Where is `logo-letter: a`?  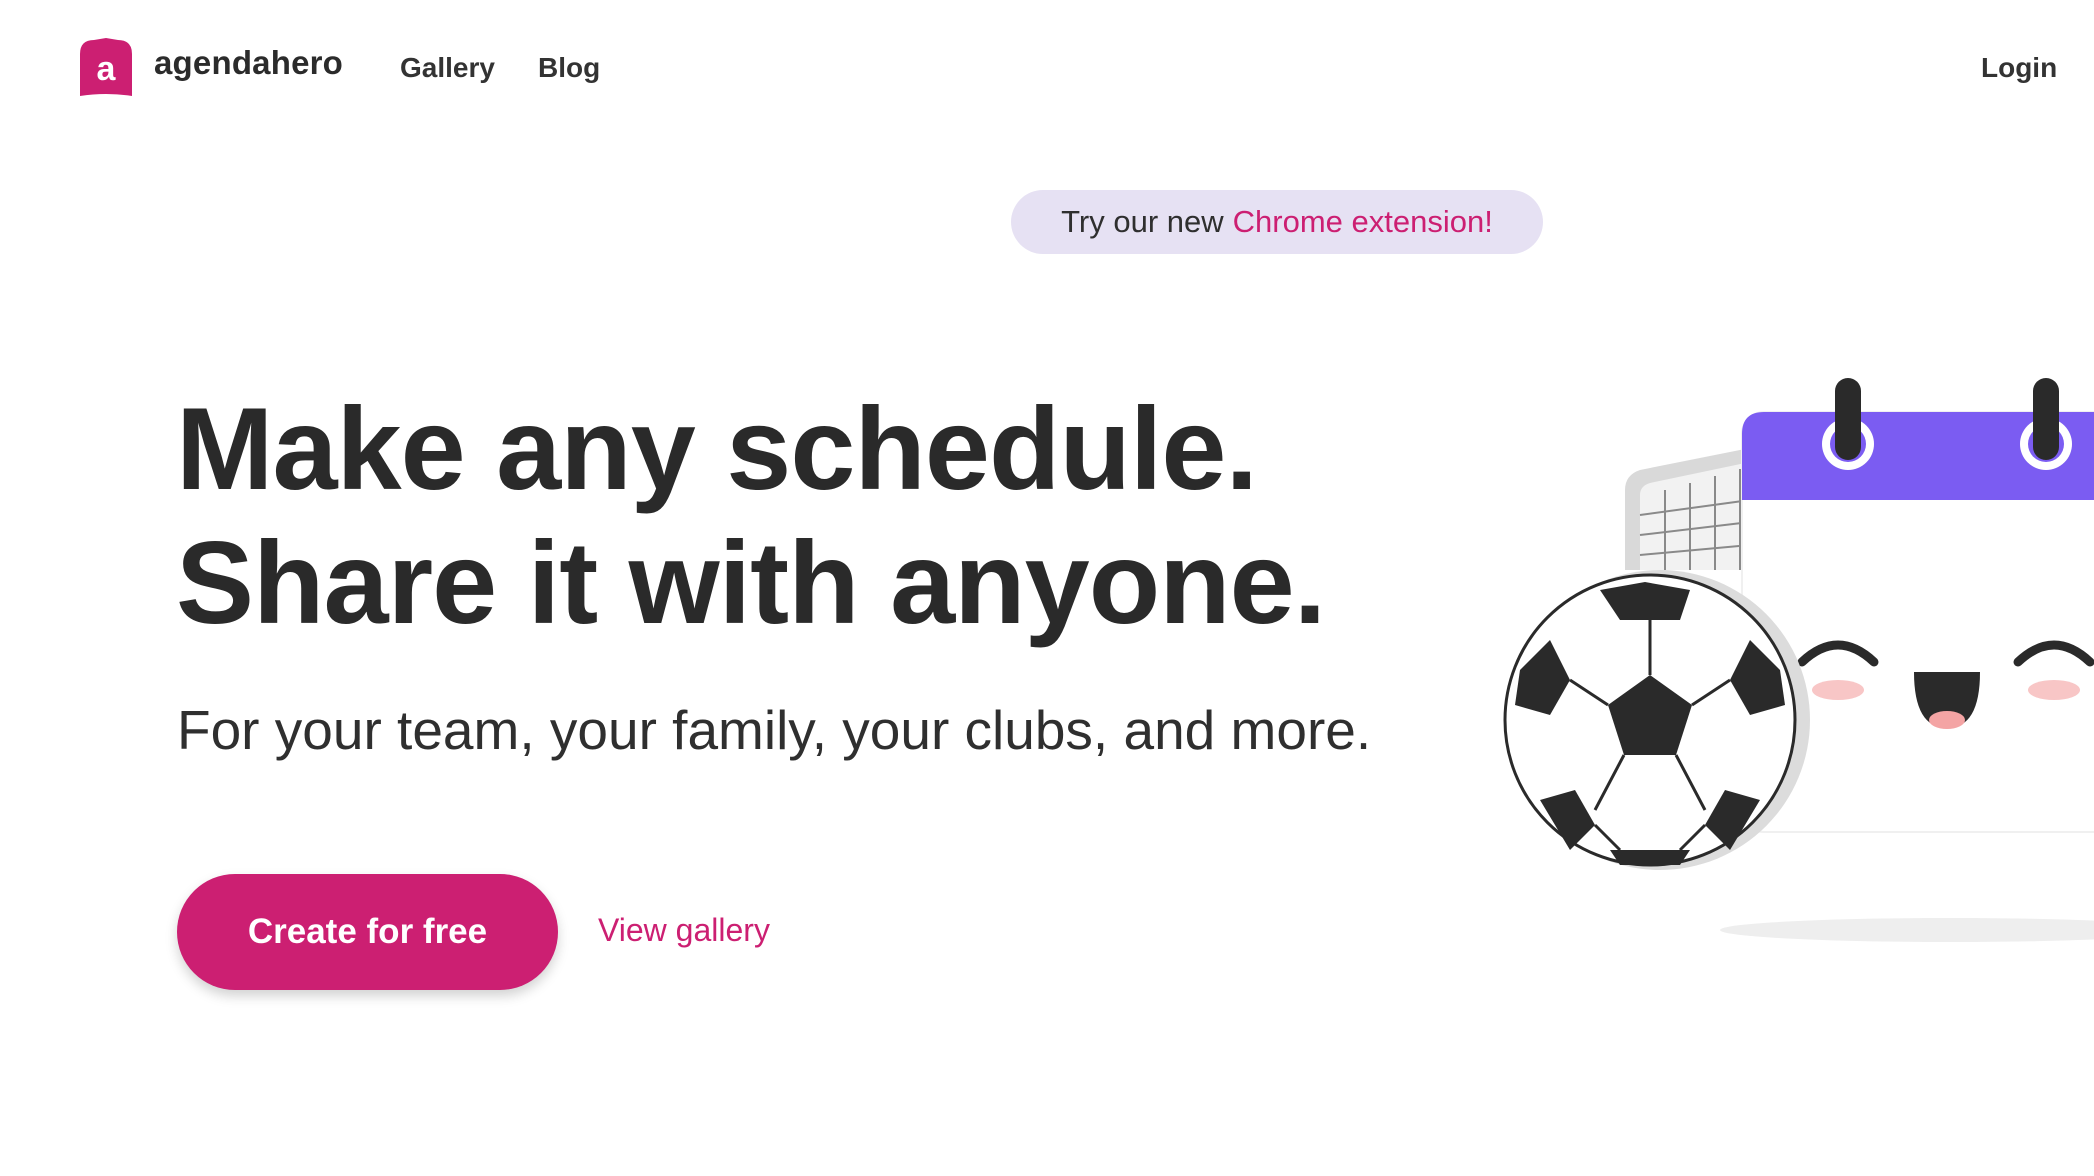
logo-letter: a is located at coordinates (107, 69).